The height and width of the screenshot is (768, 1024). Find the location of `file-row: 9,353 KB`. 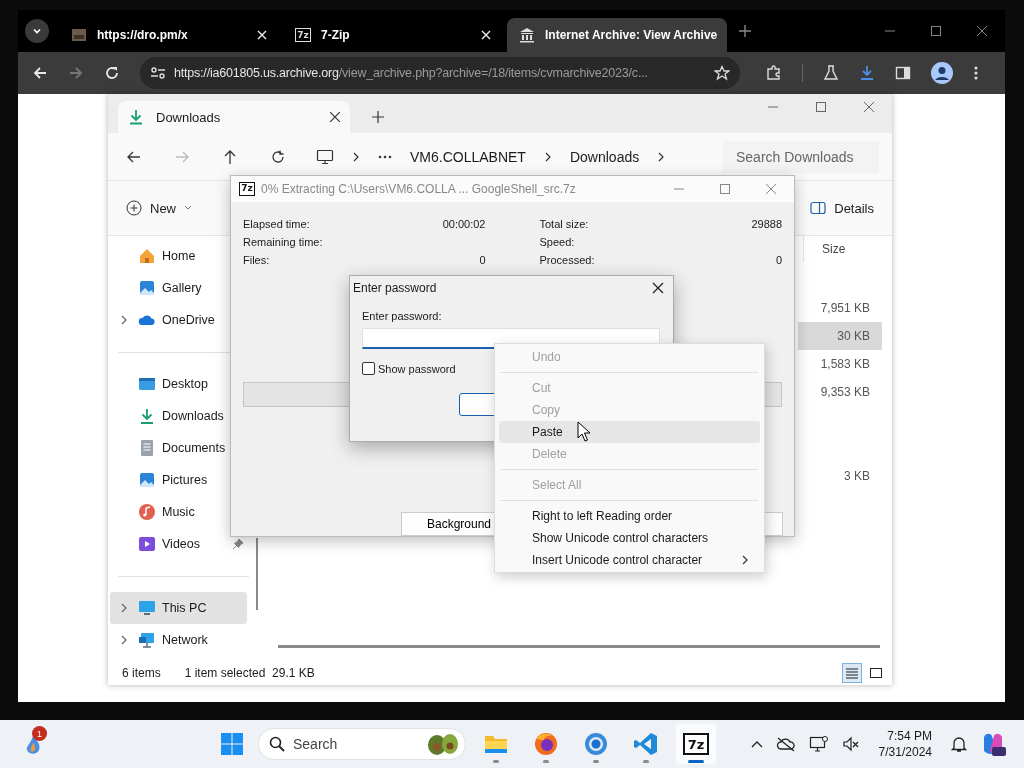

file-row: 9,353 KB is located at coordinates (840, 392).